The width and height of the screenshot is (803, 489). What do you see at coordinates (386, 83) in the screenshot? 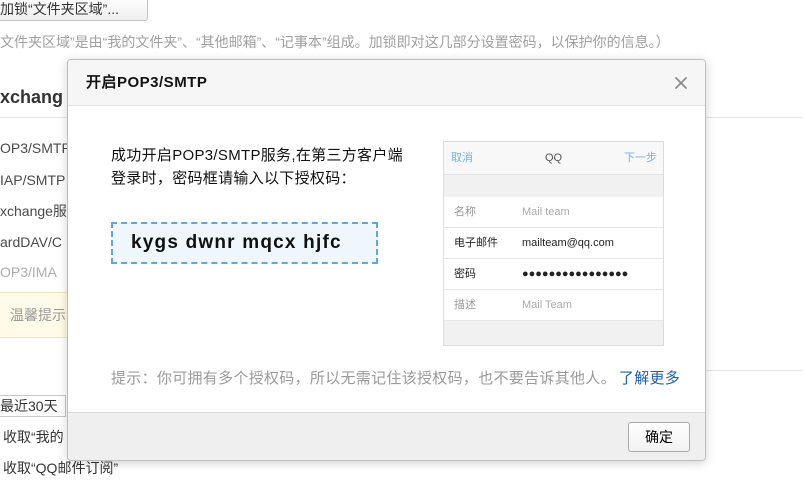
I see `dialog-header: 开启POP3/SMTP` at bounding box center [386, 83].